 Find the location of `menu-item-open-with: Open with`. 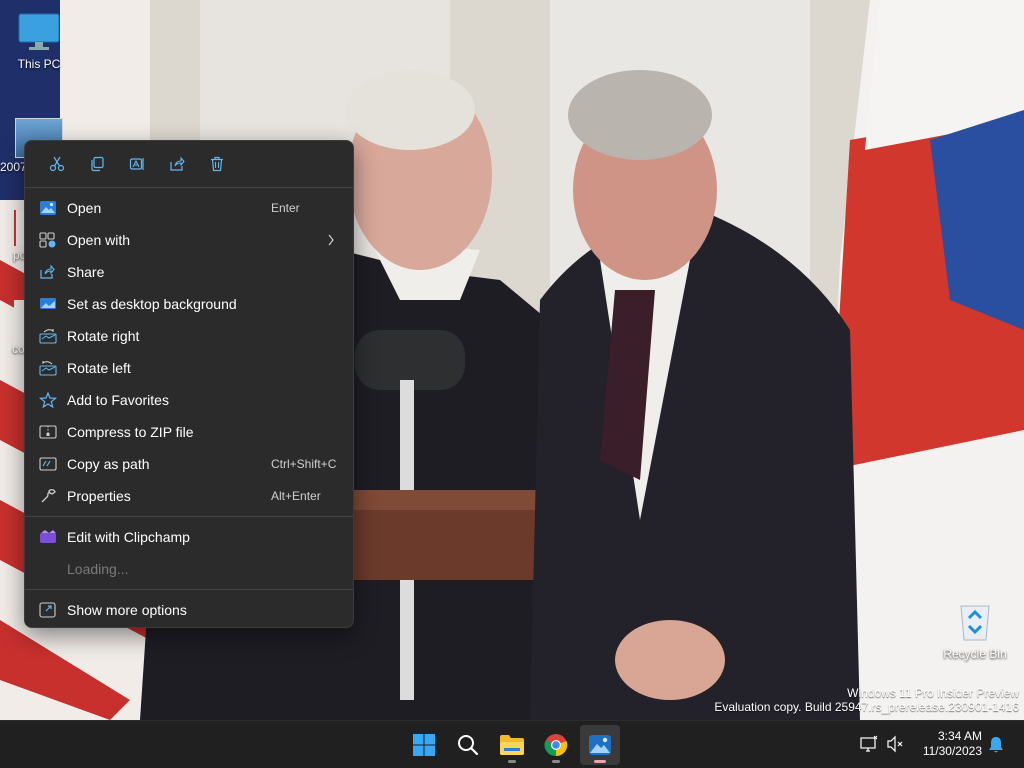

menu-item-open-with: Open with is located at coordinates (189, 240).